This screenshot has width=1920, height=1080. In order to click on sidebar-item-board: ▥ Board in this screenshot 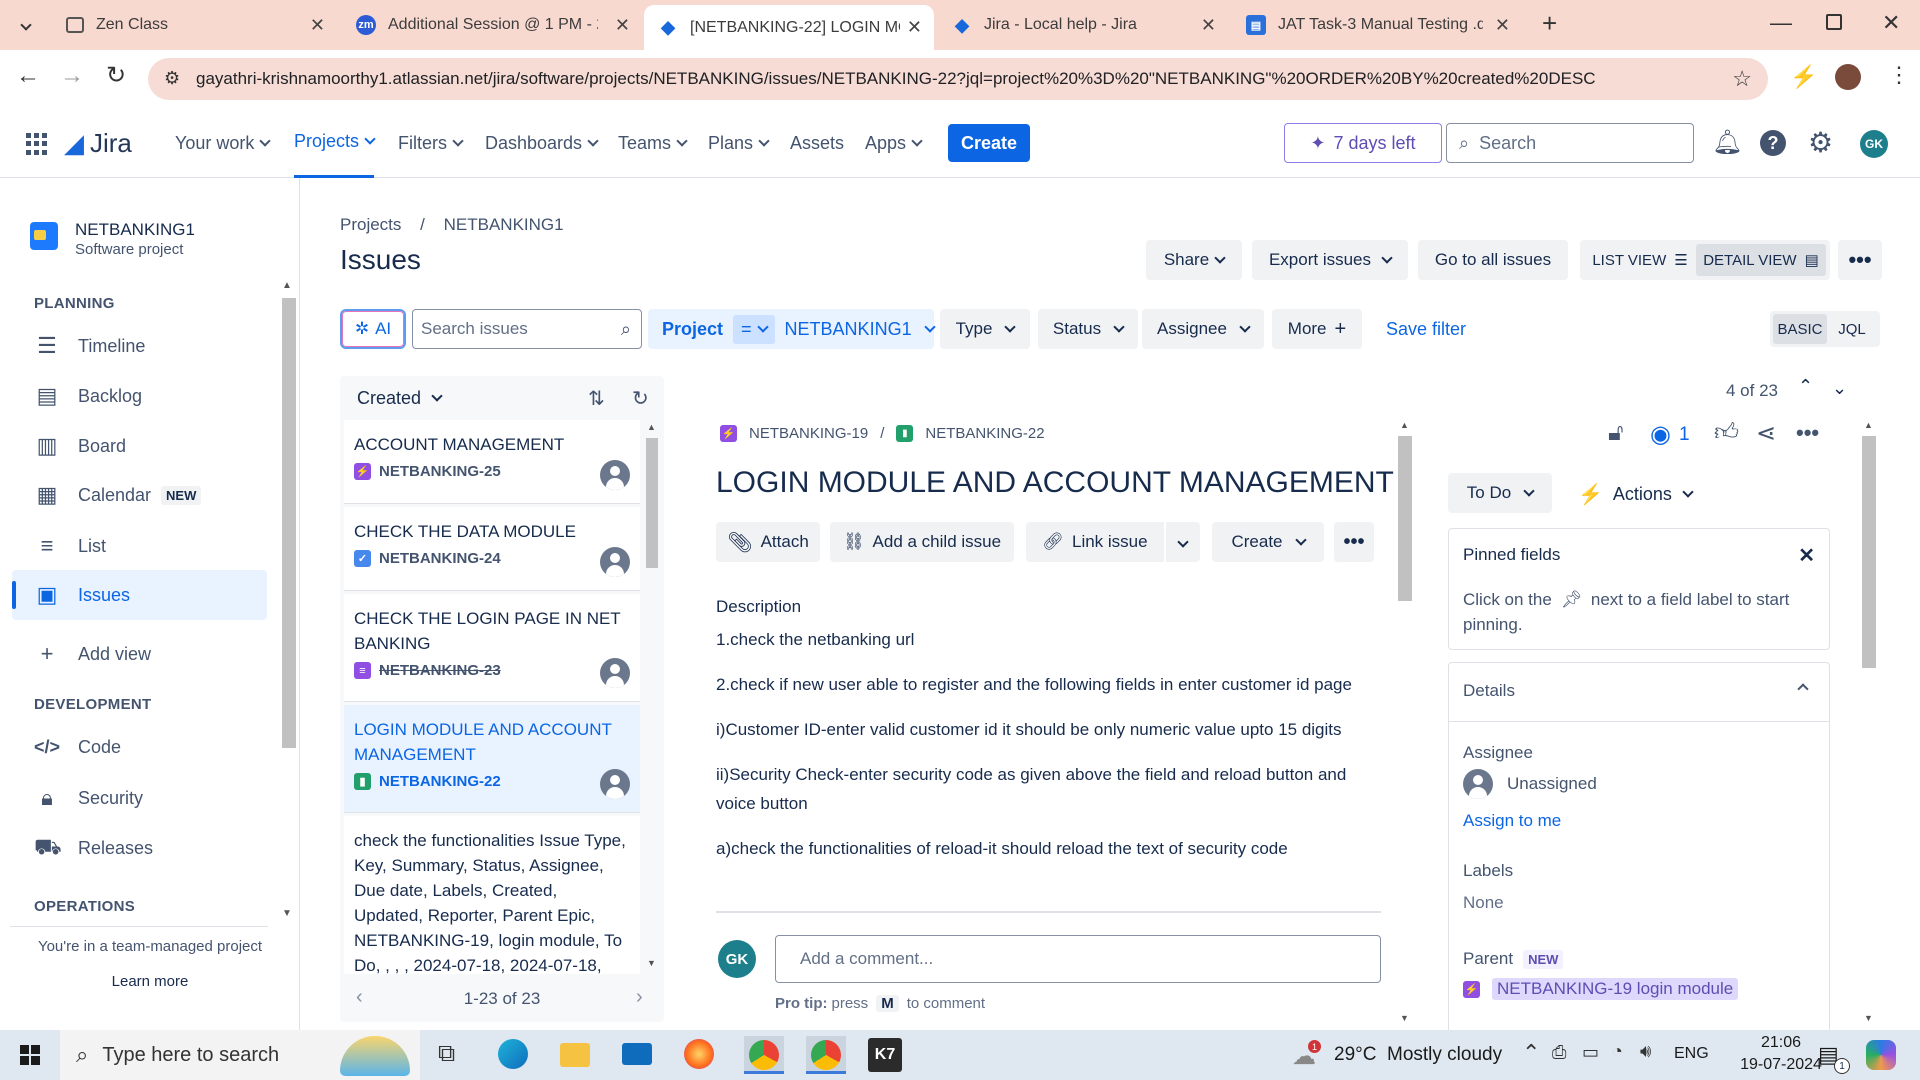, I will do `click(139, 446)`.